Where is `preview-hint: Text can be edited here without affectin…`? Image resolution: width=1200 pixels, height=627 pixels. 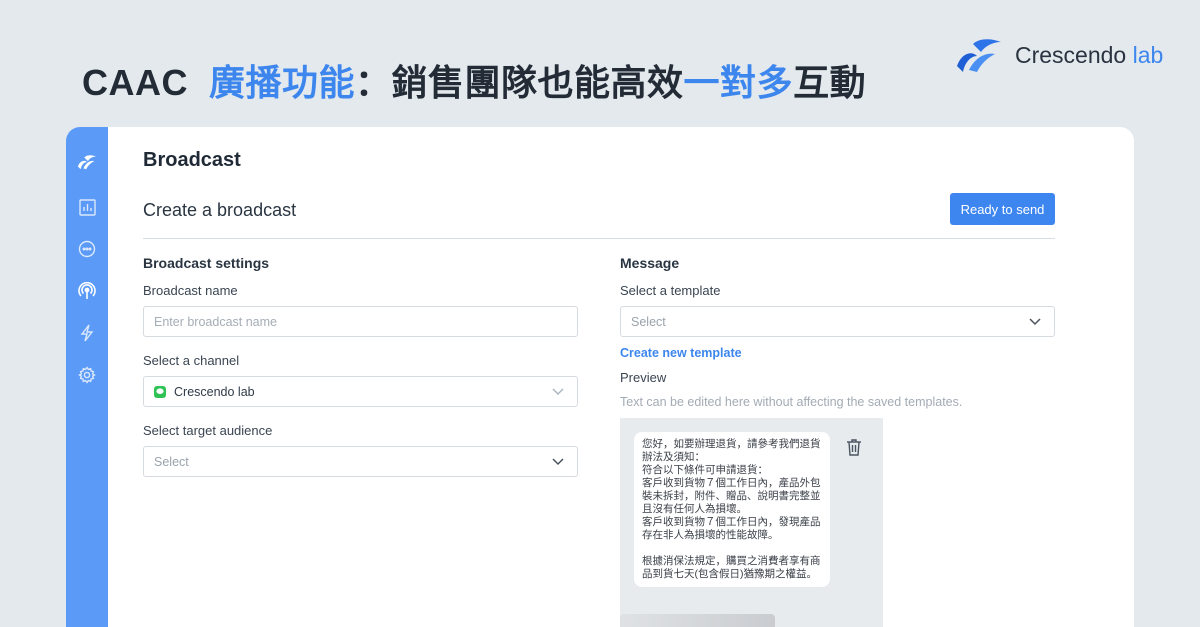
preview-hint: Text can be edited here without affectin… is located at coordinates (791, 402).